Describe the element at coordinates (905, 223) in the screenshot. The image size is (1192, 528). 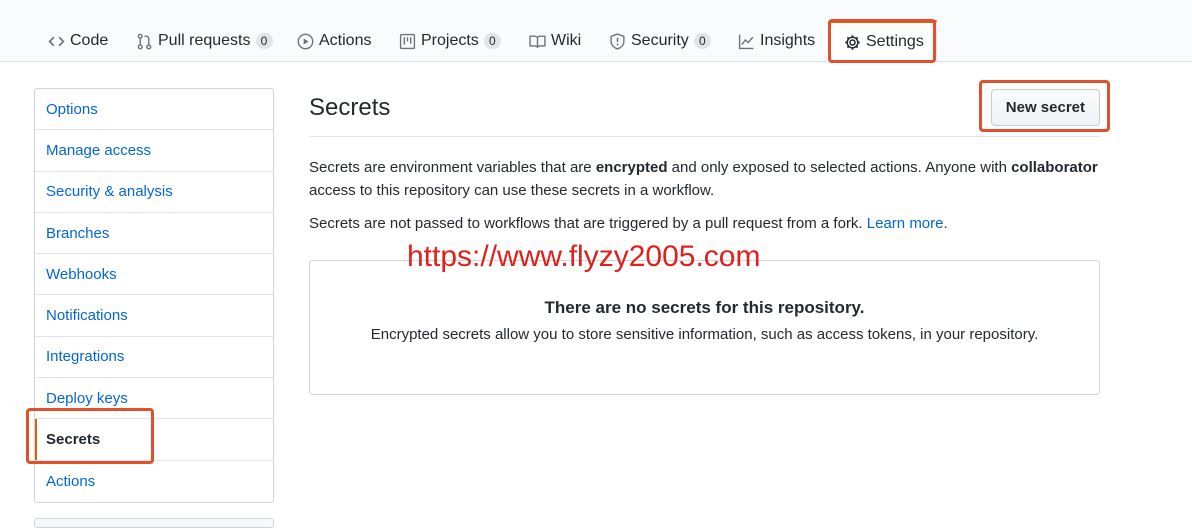
I see `learn-more-link: Learn more` at that location.